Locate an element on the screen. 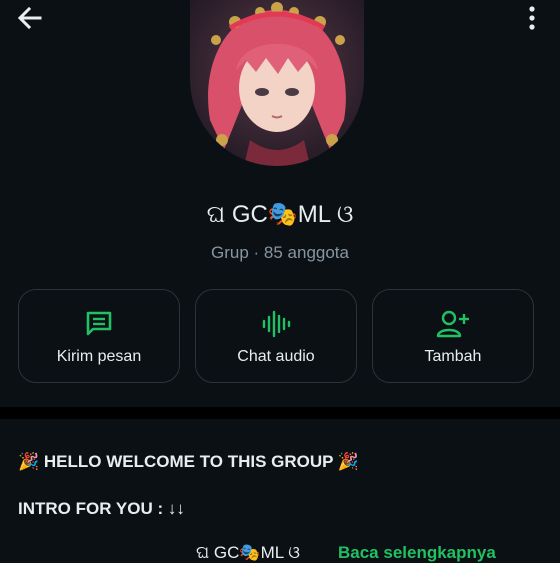  arrow-left-icon is located at coordinates (29, 18).